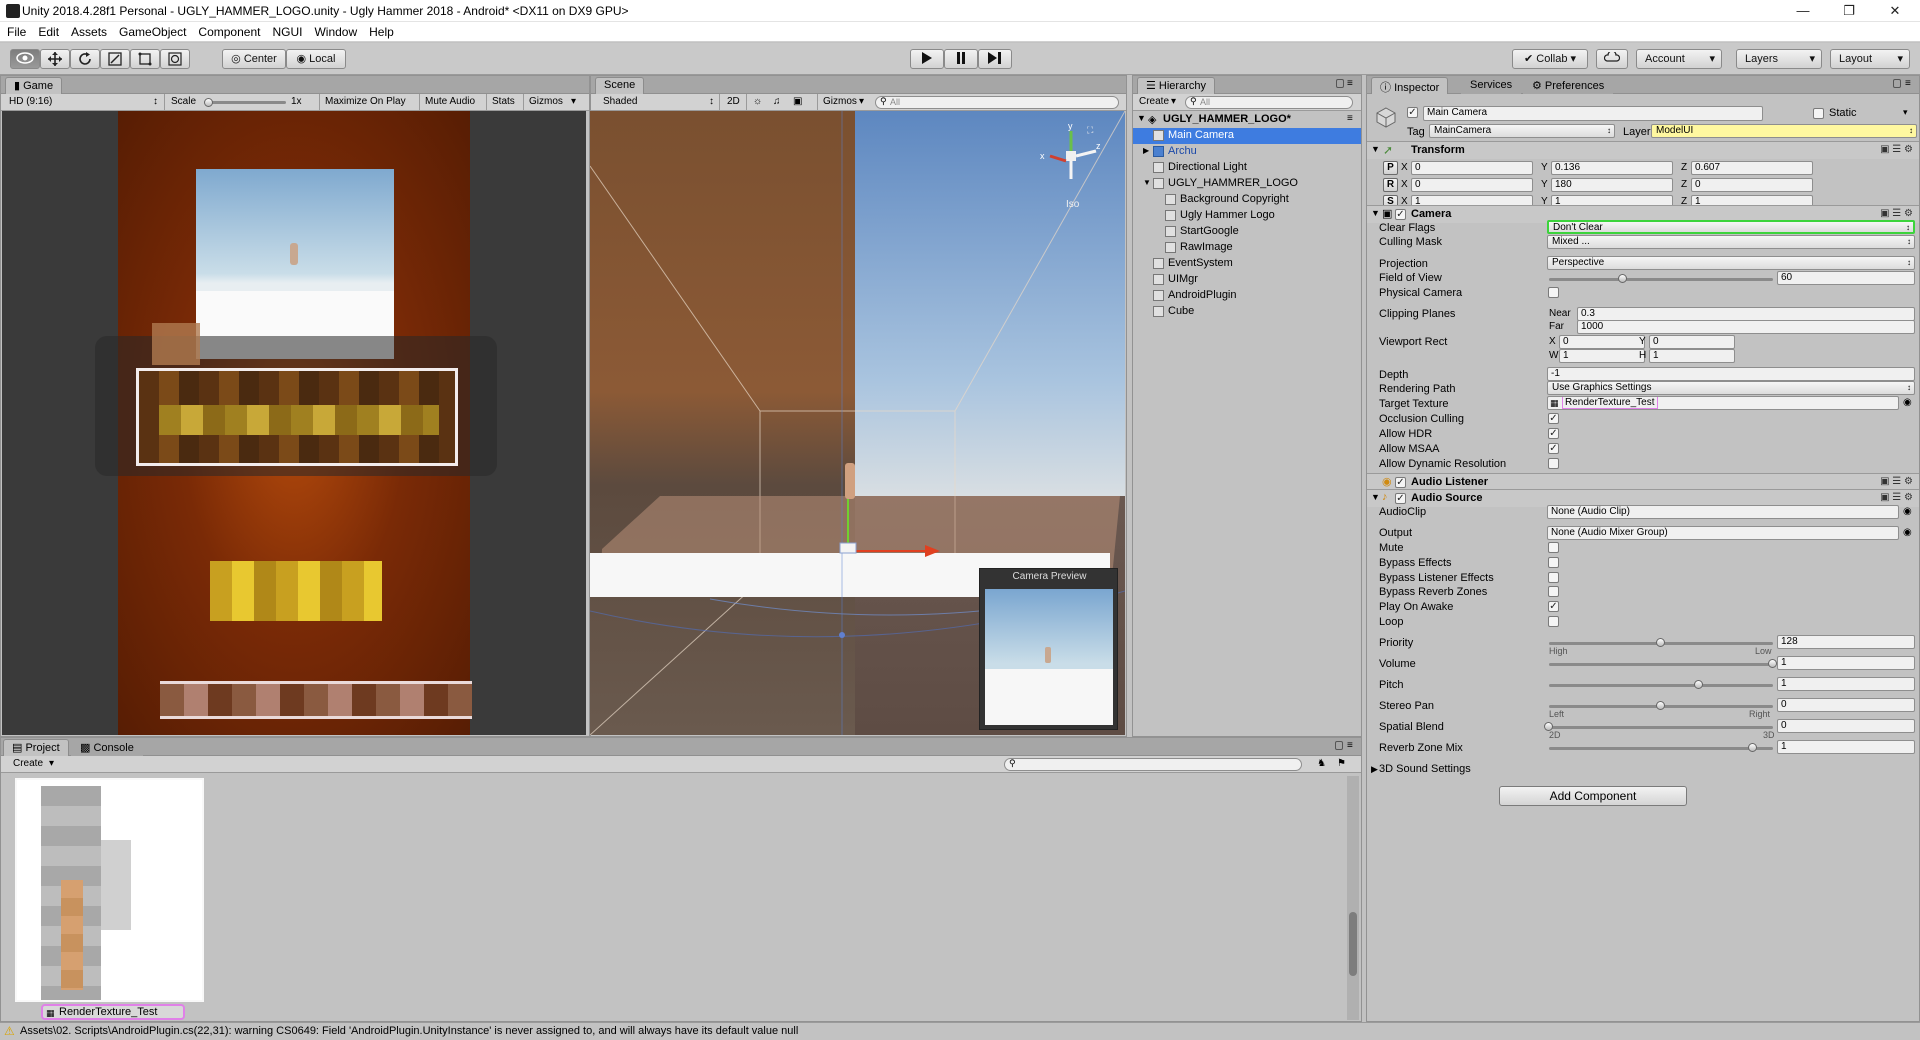 The height and width of the screenshot is (1040, 1920). I want to click on stereo-pan-field: 0, so click(1846, 705).